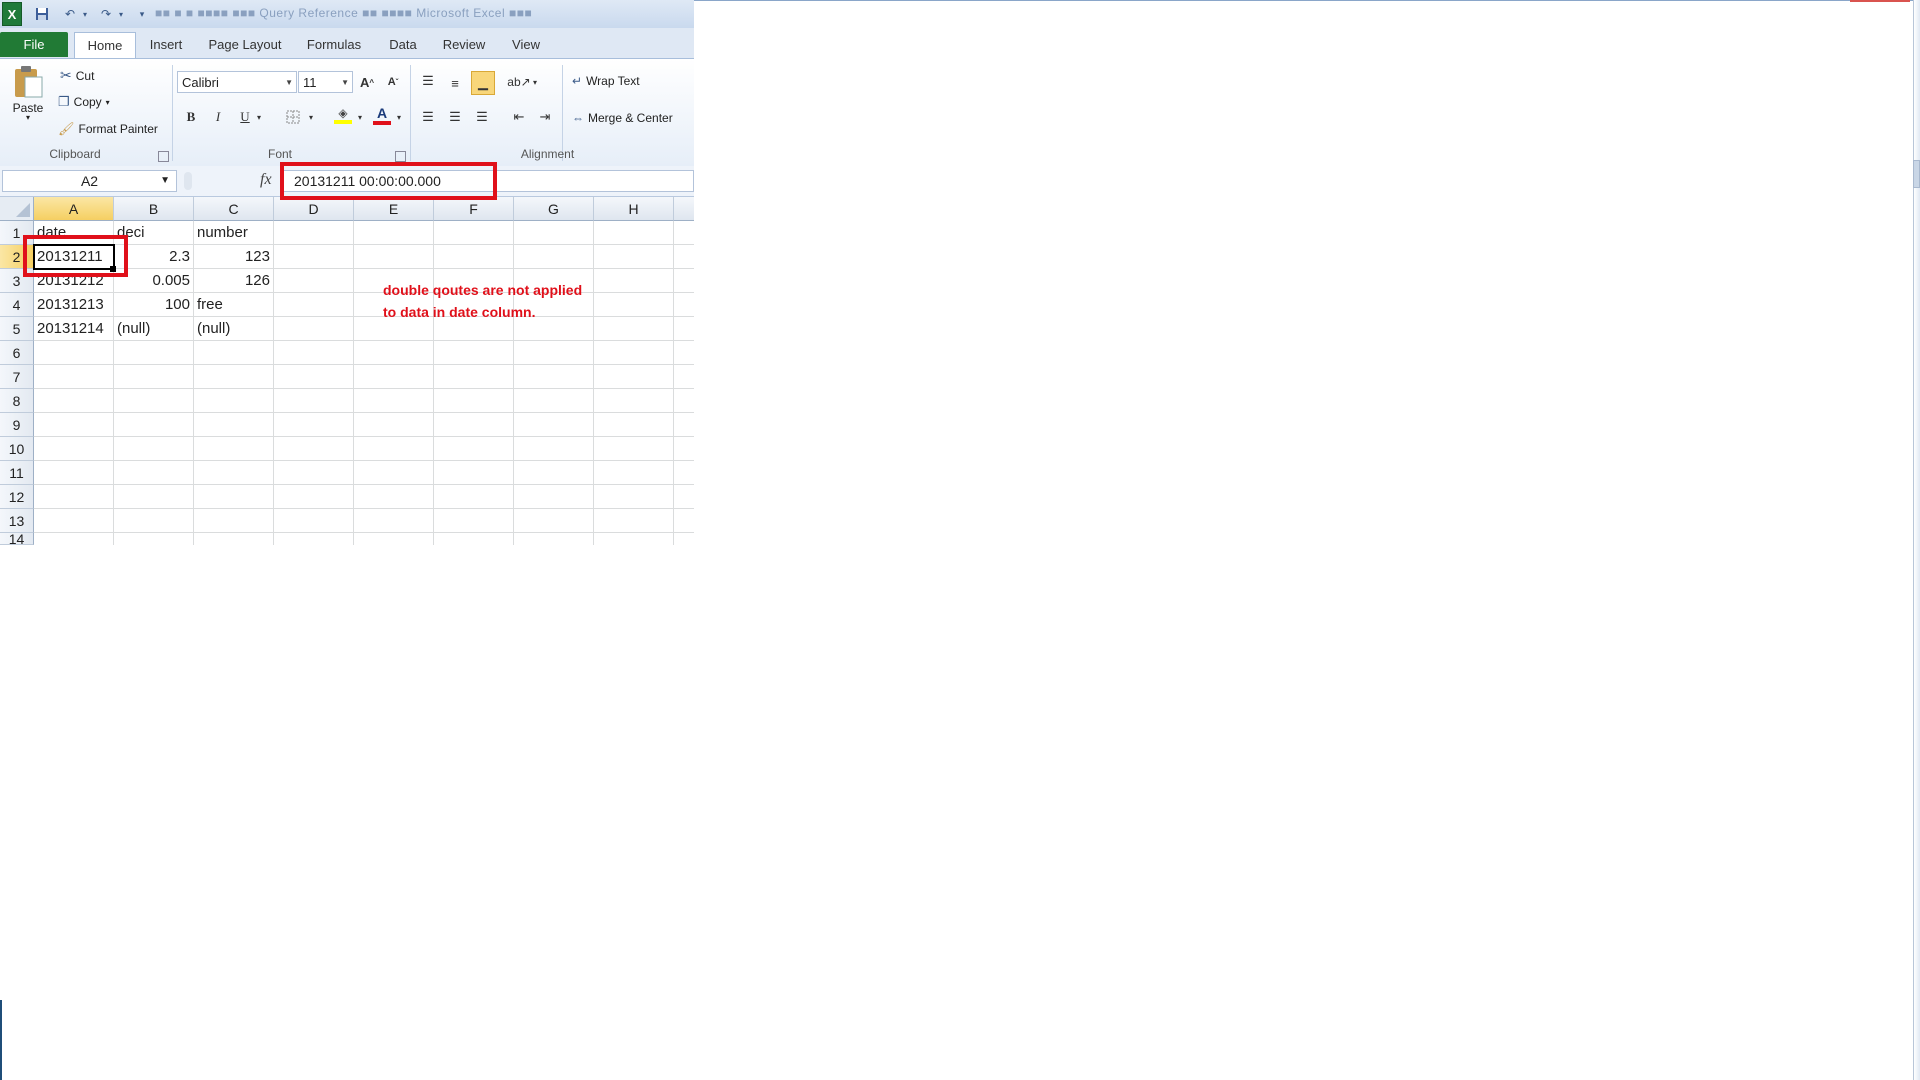 This screenshot has width=1920, height=1080. Describe the element at coordinates (482, 117) in the screenshot. I see `align-right-icon: ☰` at that location.